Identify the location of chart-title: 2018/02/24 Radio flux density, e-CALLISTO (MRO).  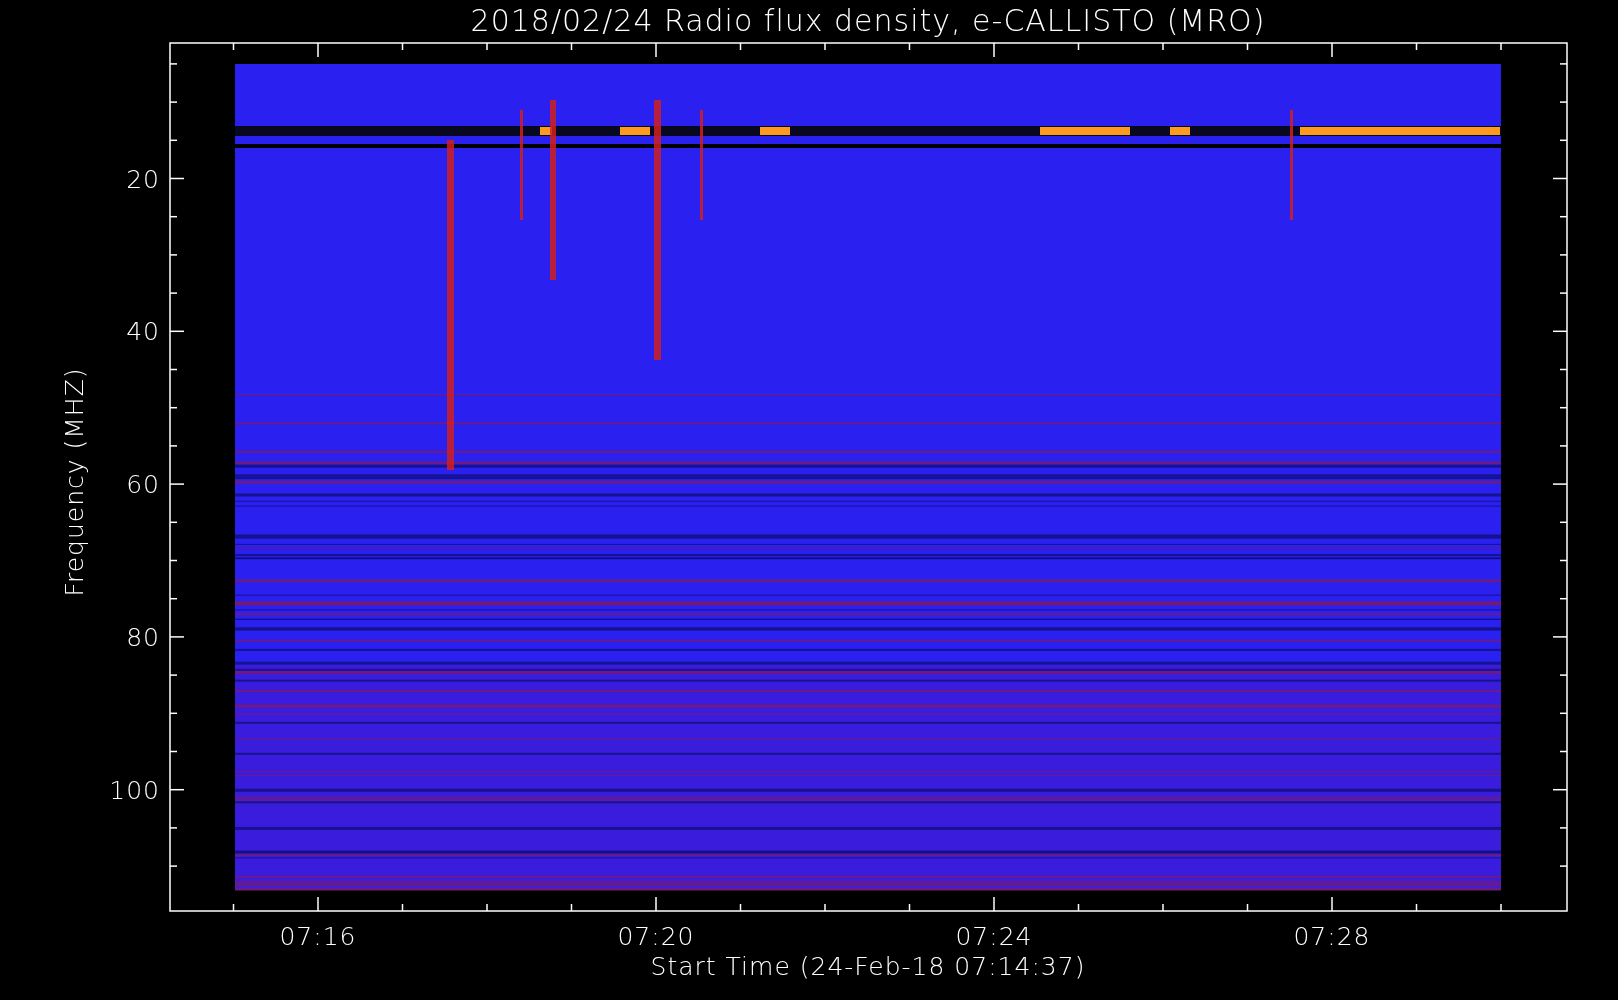
(868, 20).